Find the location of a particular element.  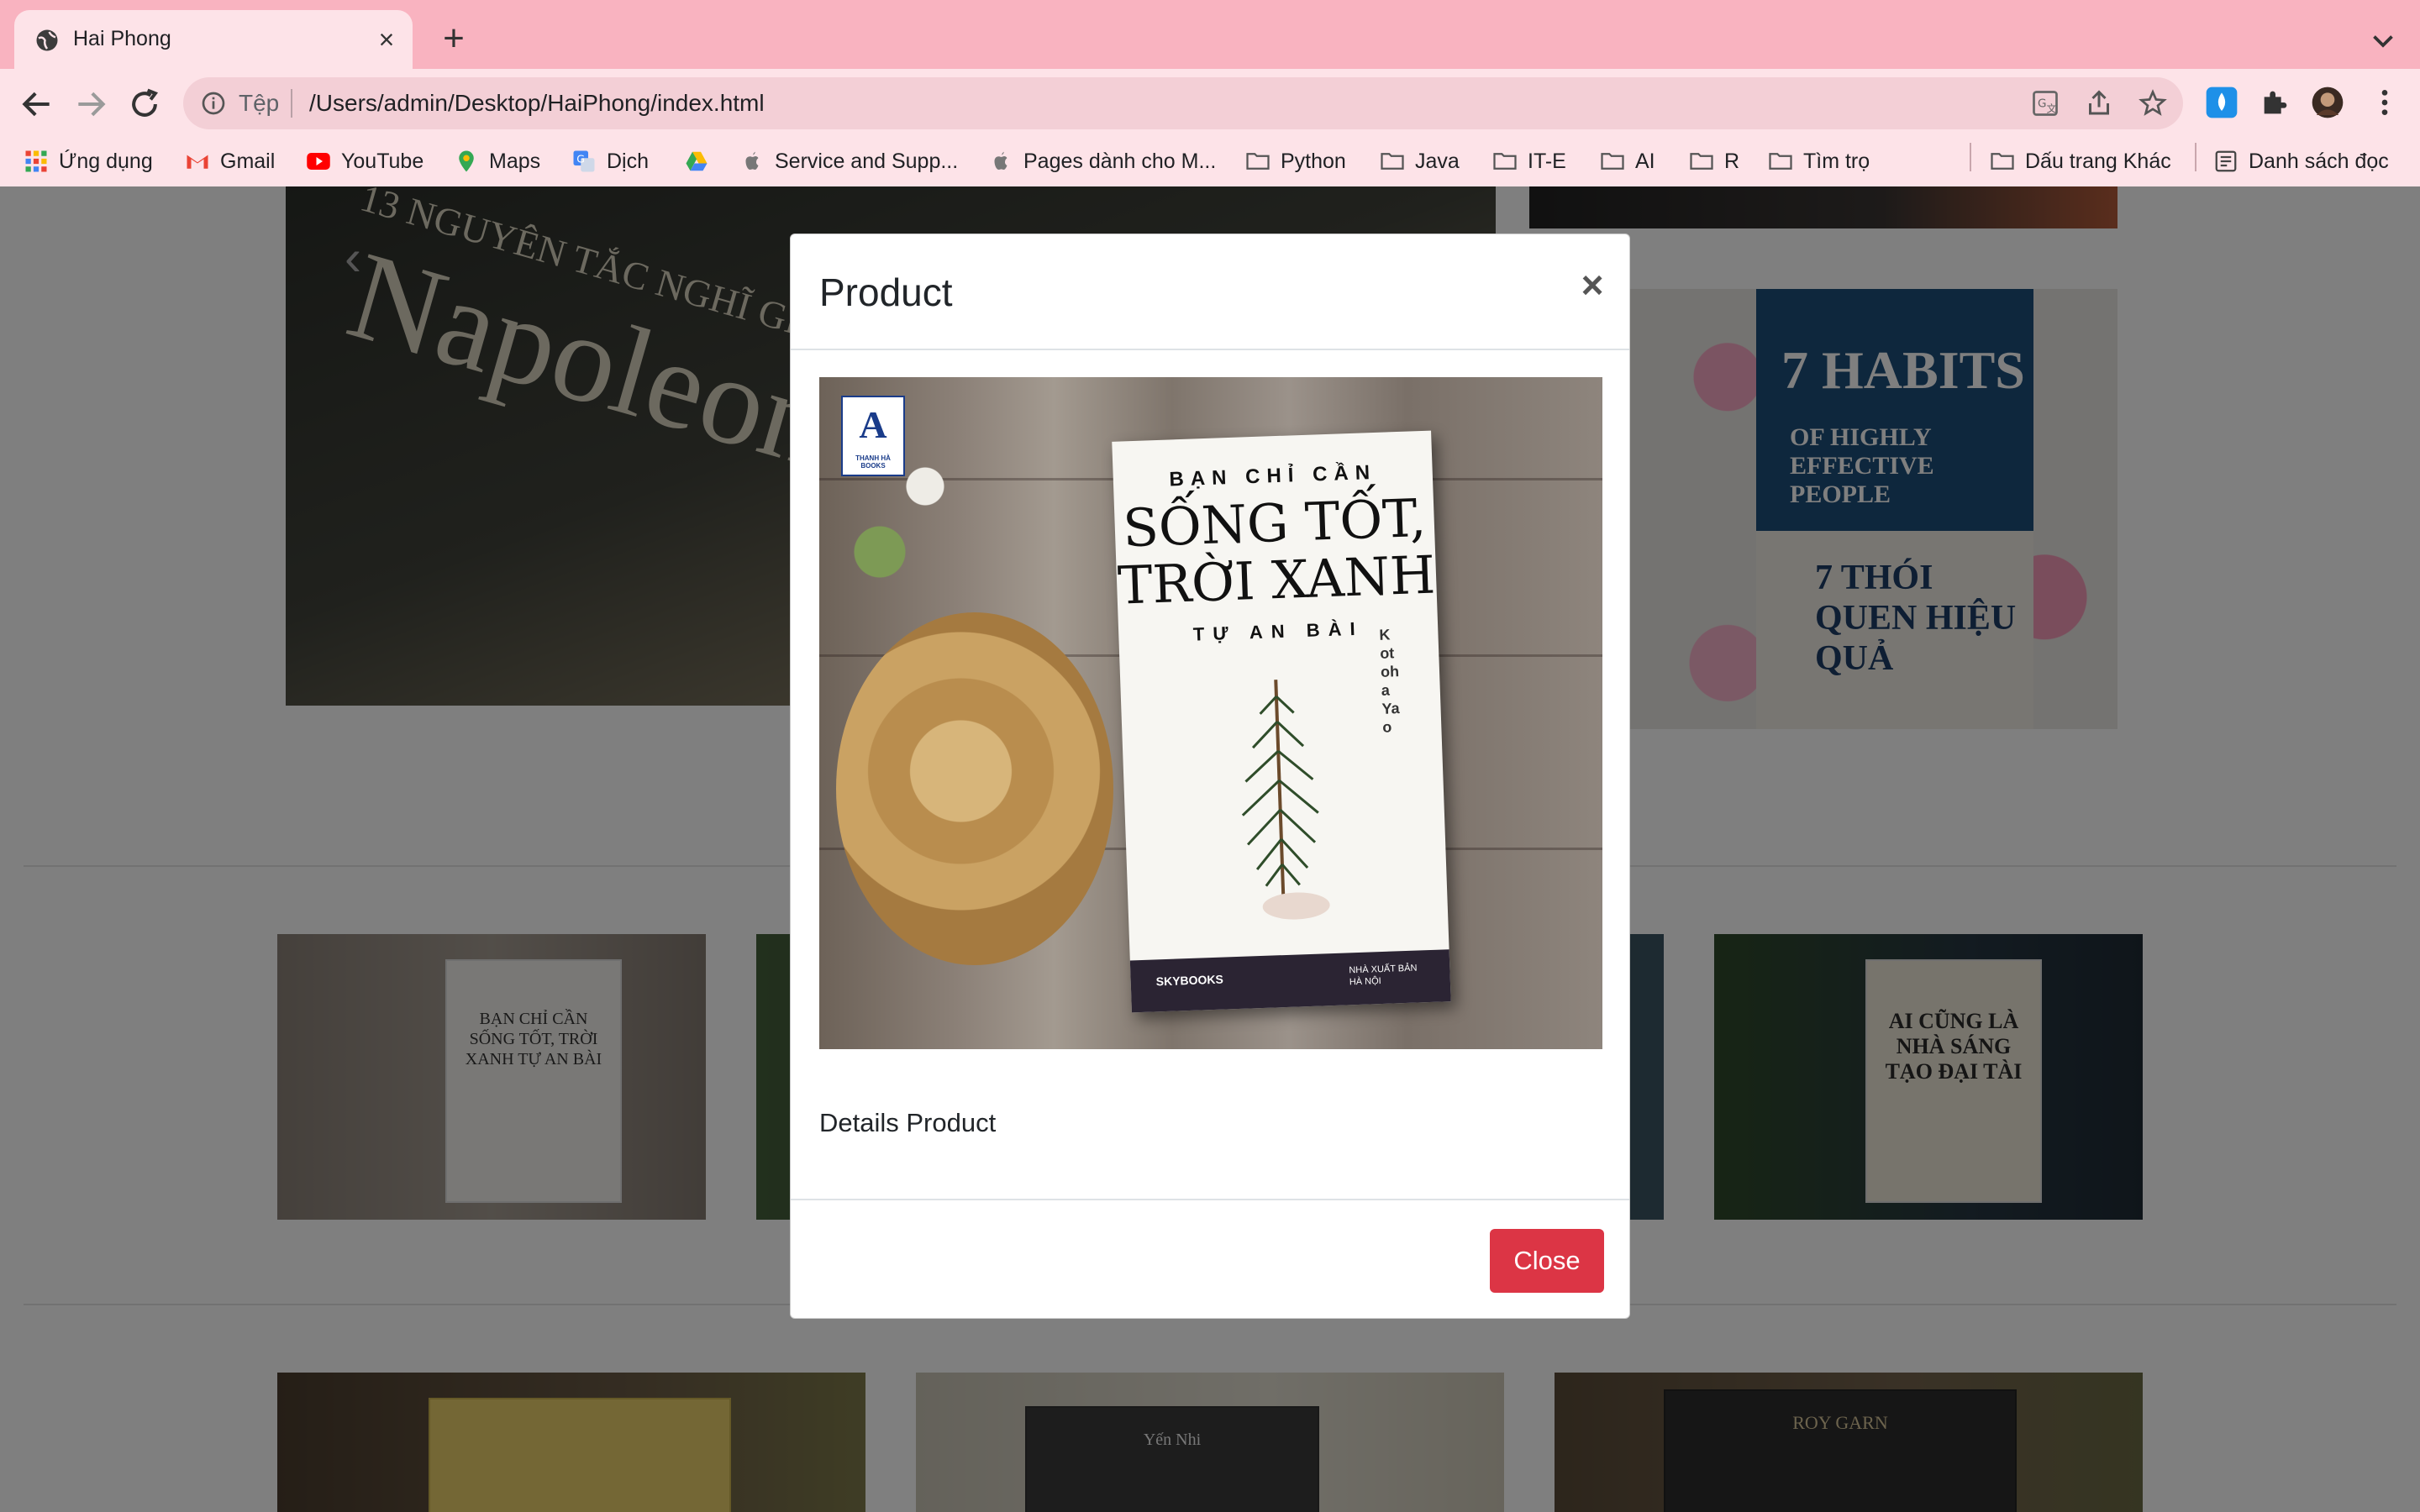

tab-title: Hai Phong is located at coordinates (122, 38).